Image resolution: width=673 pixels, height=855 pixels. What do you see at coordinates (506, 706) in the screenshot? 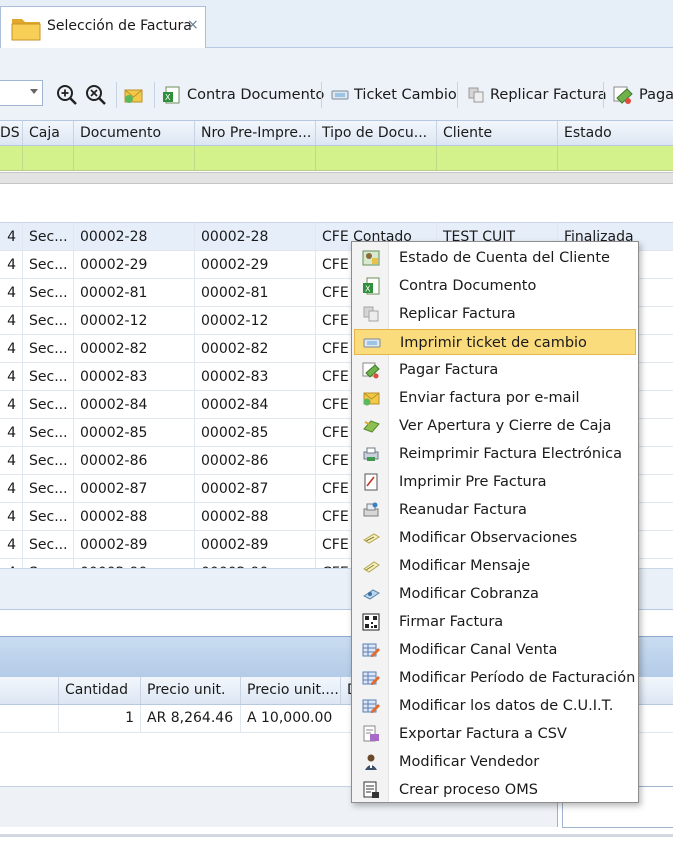
I see `menu-item-label: Modificar los datos de C.U.I.T.` at bounding box center [506, 706].